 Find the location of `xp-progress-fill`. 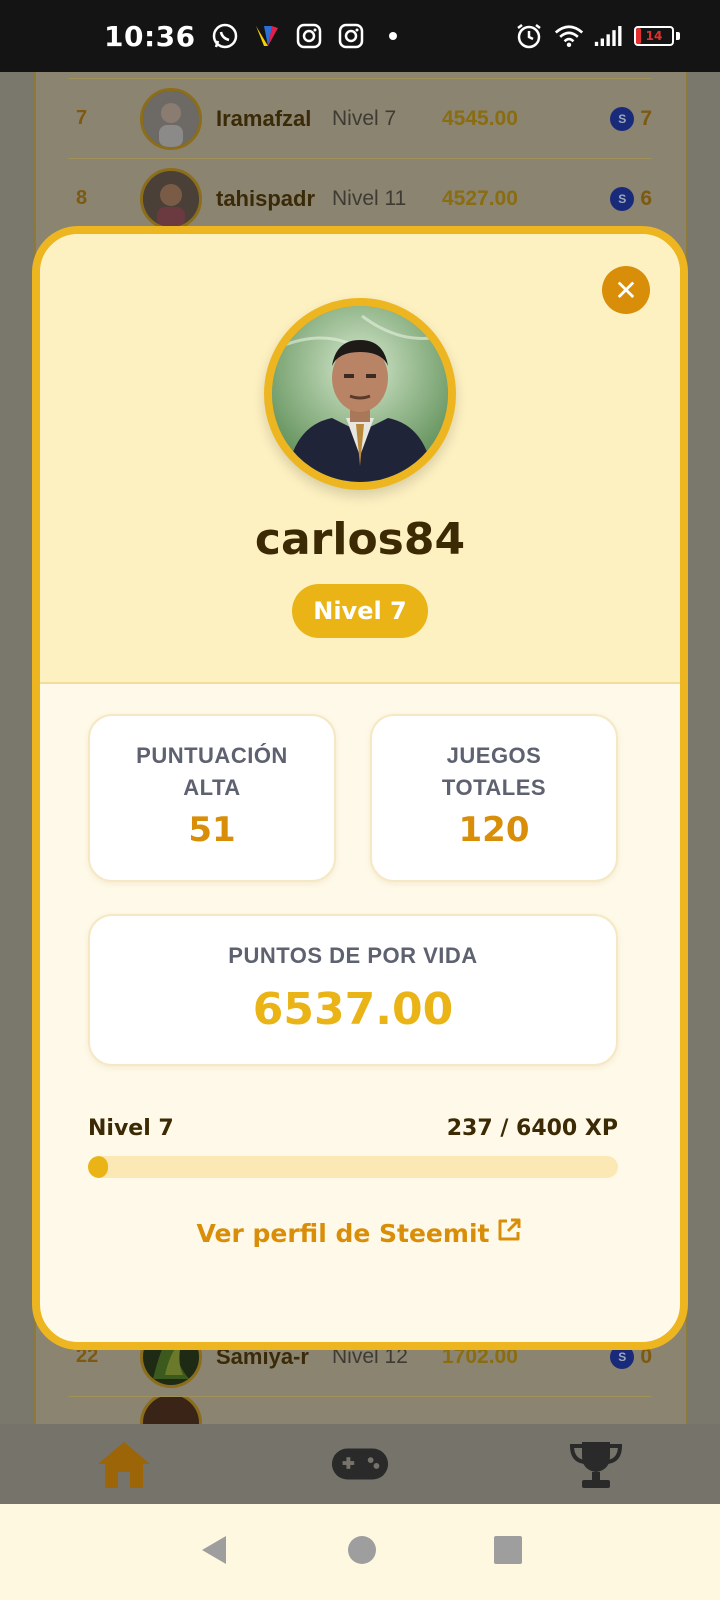

xp-progress-fill is located at coordinates (98, 1167).